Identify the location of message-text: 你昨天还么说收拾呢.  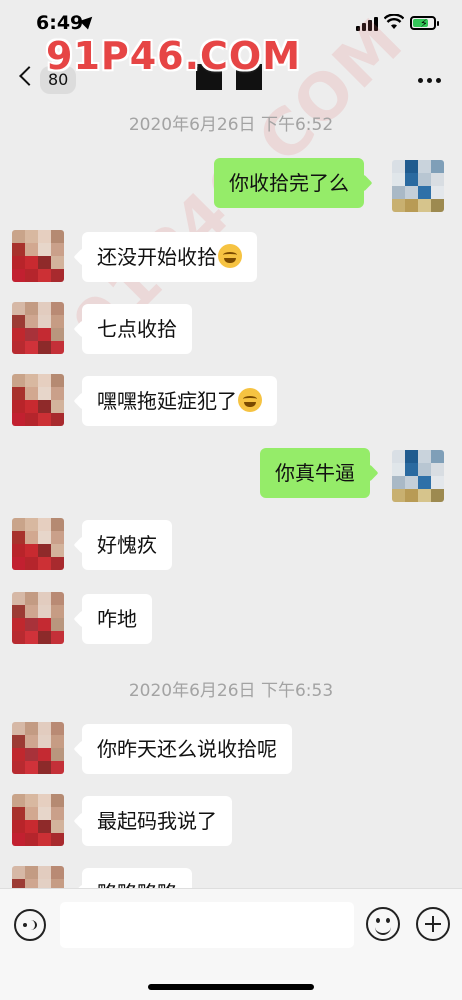
(187, 749).